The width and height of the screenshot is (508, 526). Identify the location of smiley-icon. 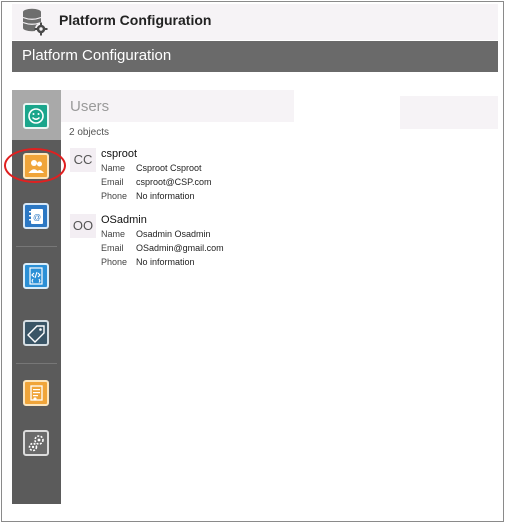
(36, 116).